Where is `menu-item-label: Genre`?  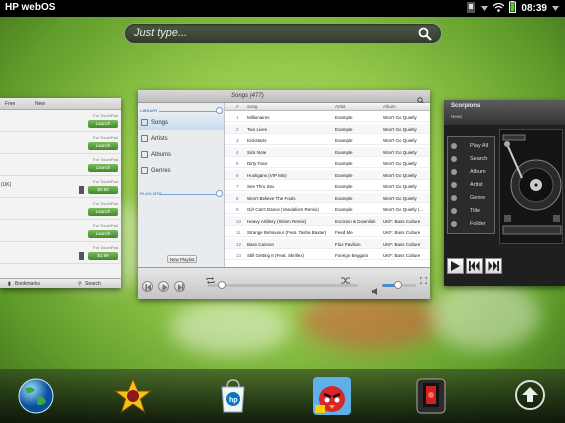 menu-item-label: Genre is located at coordinates (478, 198).